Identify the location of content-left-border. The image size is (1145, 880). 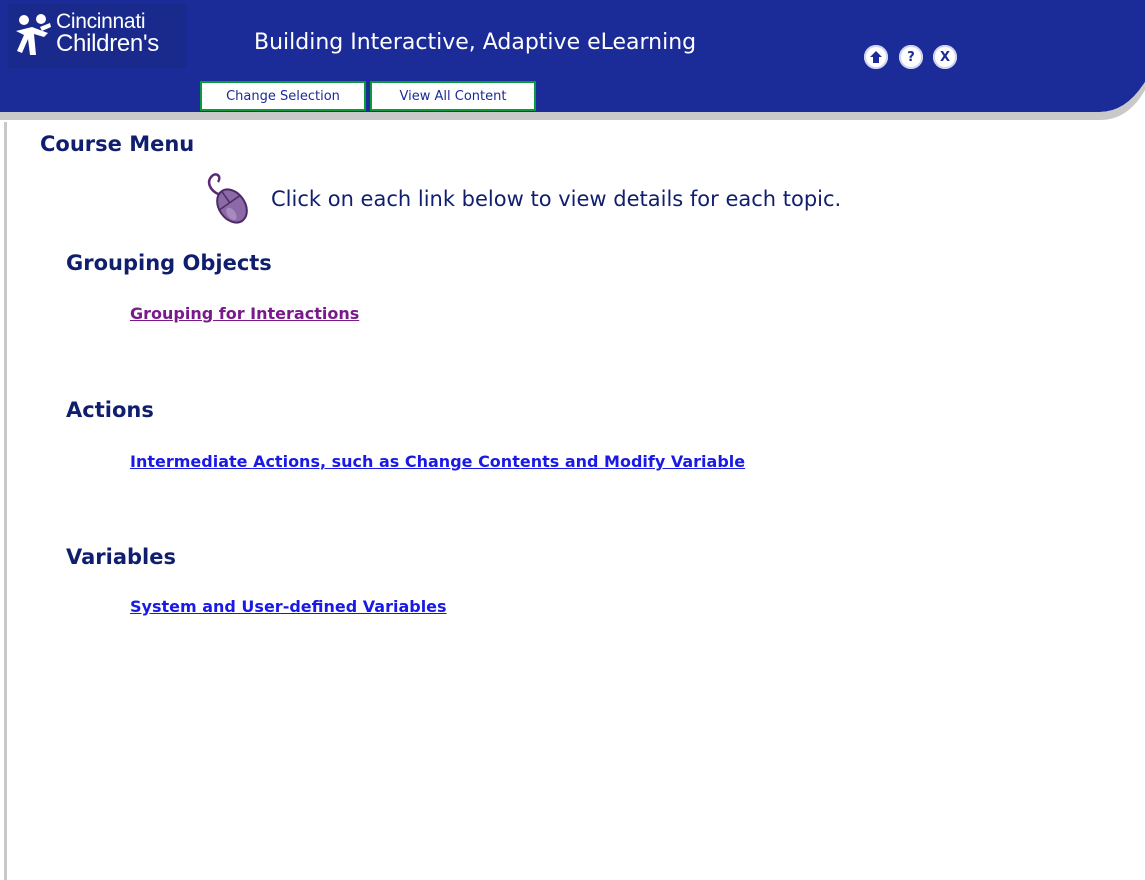
(5, 501).